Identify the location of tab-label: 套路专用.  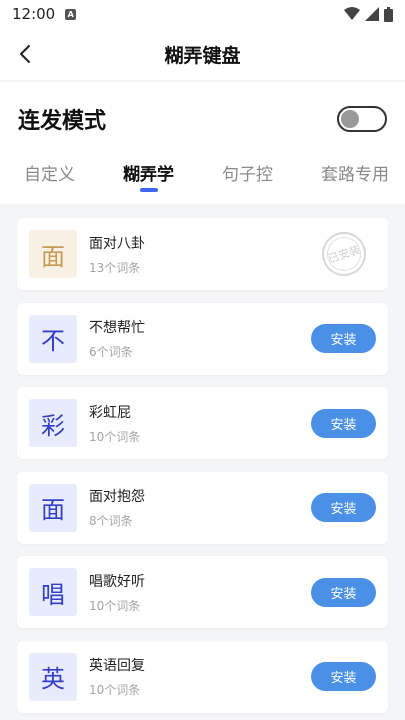
(355, 175).